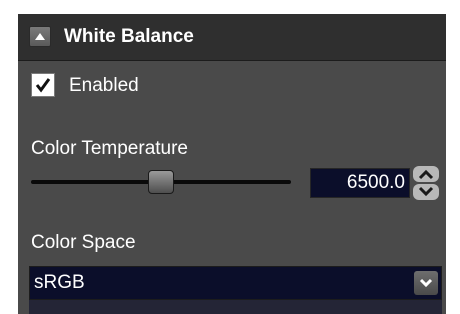 This screenshot has height=314, width=460. I want to click on color-temperature-spinner, so click(426, 183).